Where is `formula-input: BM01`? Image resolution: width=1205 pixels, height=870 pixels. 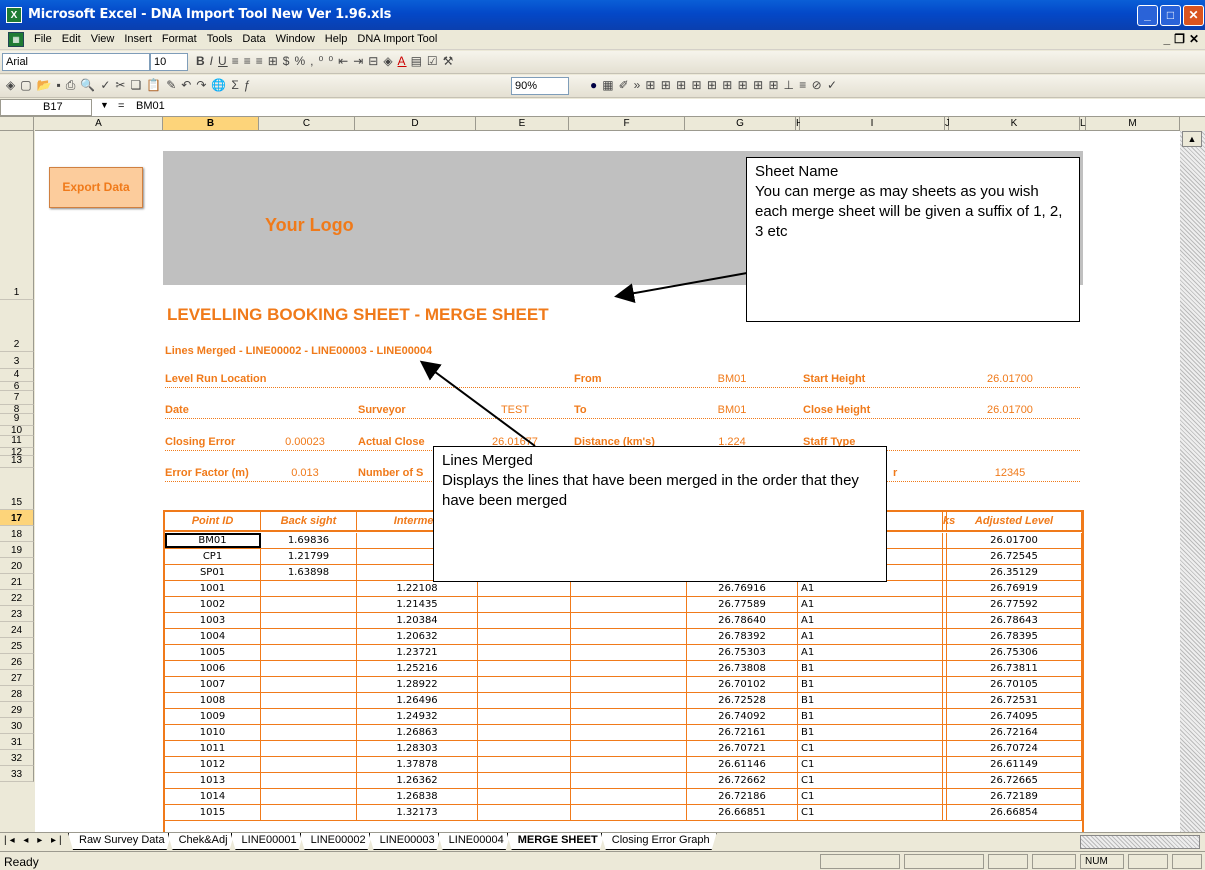
formula-input: BM01 is located at coordinates (150, 106).